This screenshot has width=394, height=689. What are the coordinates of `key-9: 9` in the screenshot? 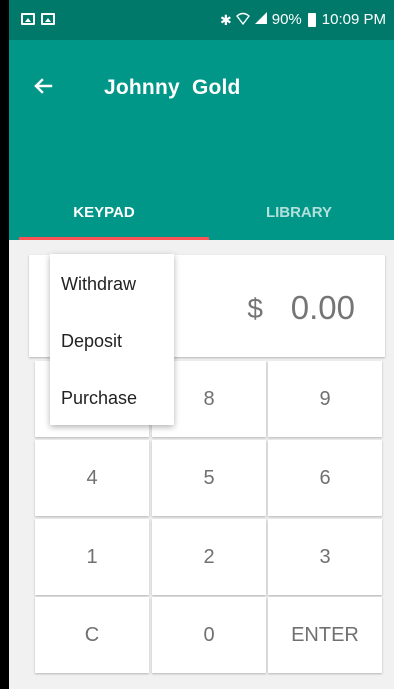 It's located at (325, 399).